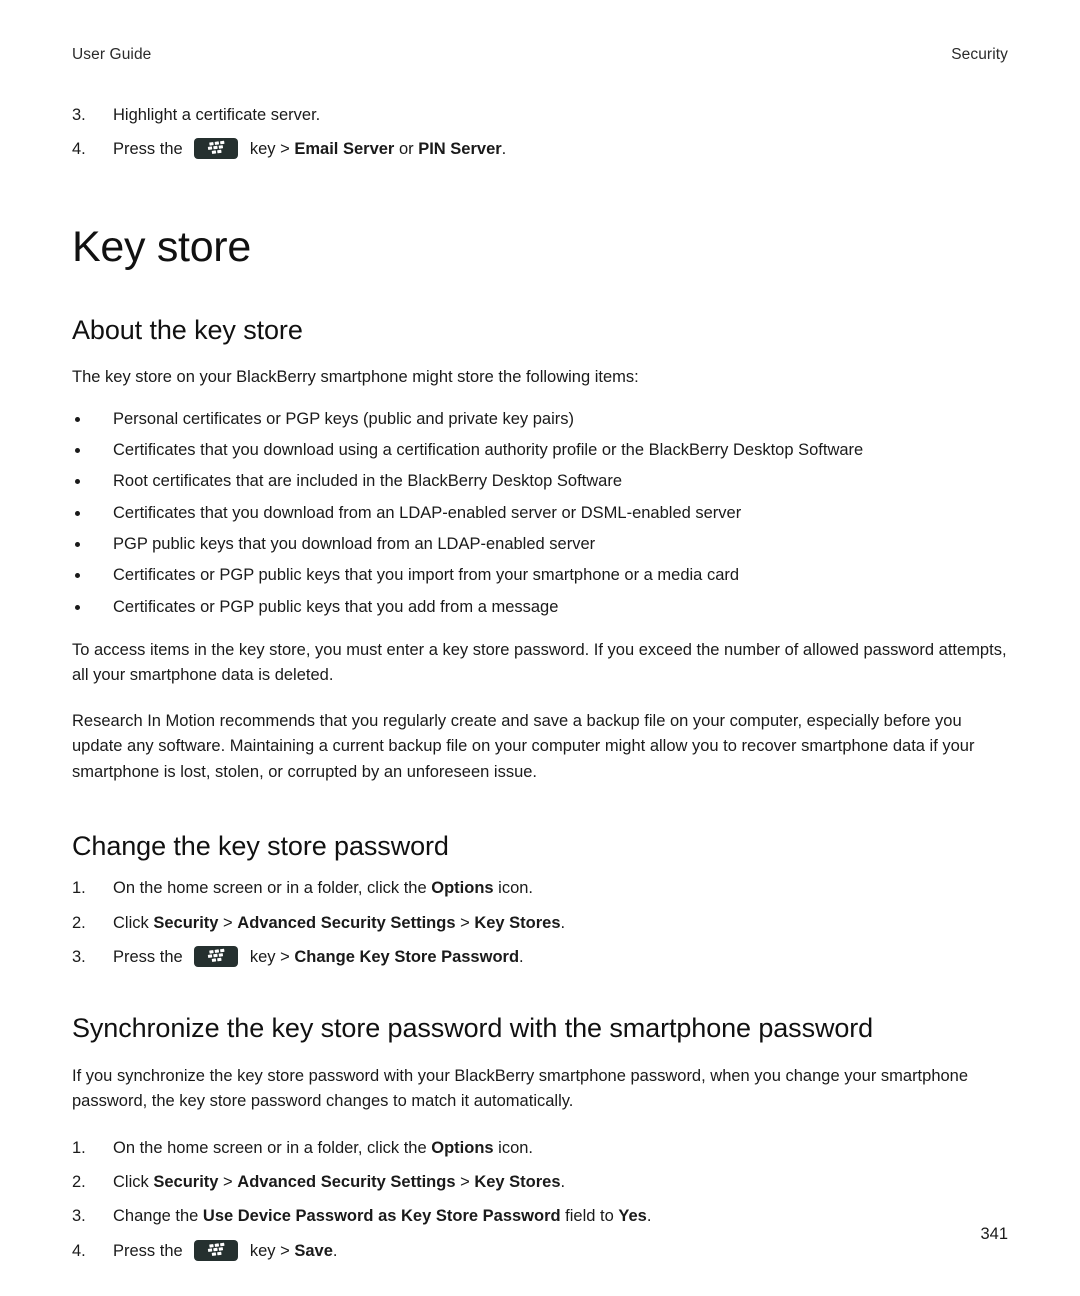 Image resolution: width=1080 pixels, height=1296 pixels. What do you see at coordinates (979, 54) in the screenshot?
I see `running-header-right: Security` at bounding box center [979, 54].